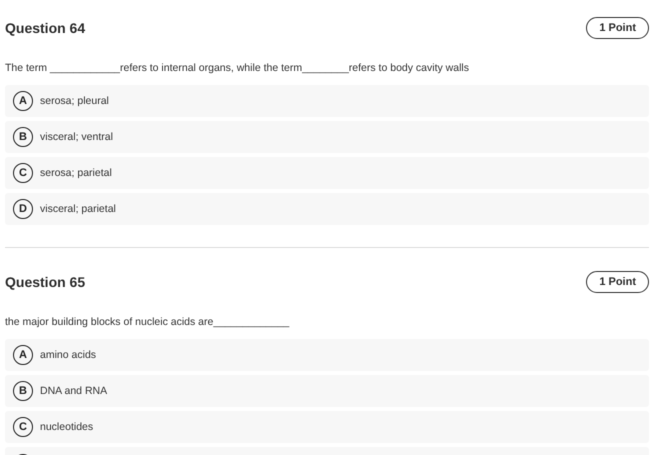 The image size is (668, 455). I want to click on option-text: nucleotides, so click(67, 427).